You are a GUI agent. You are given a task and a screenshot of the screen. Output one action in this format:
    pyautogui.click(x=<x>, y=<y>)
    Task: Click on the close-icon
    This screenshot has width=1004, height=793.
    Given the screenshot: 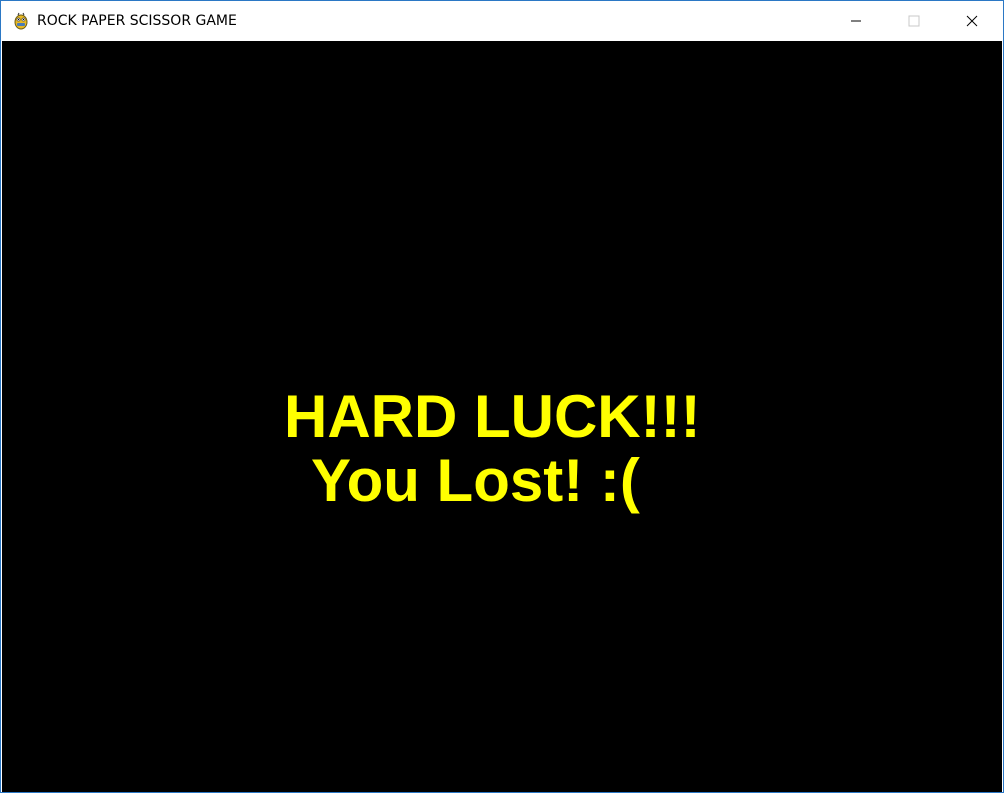 What is the action you would take?
    pyautogui.click(x=972, y=21)
    